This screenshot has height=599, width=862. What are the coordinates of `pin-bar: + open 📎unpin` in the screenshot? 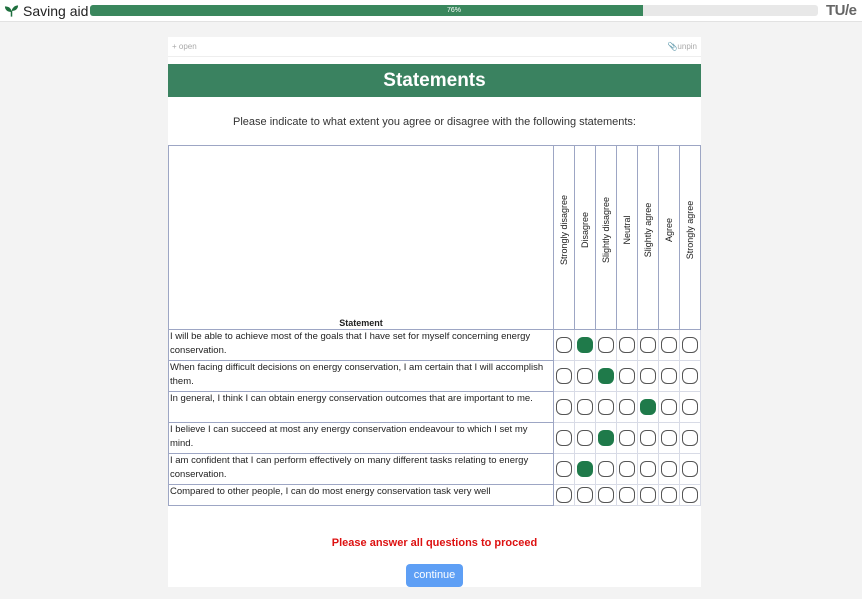 It's located at (434, 47).